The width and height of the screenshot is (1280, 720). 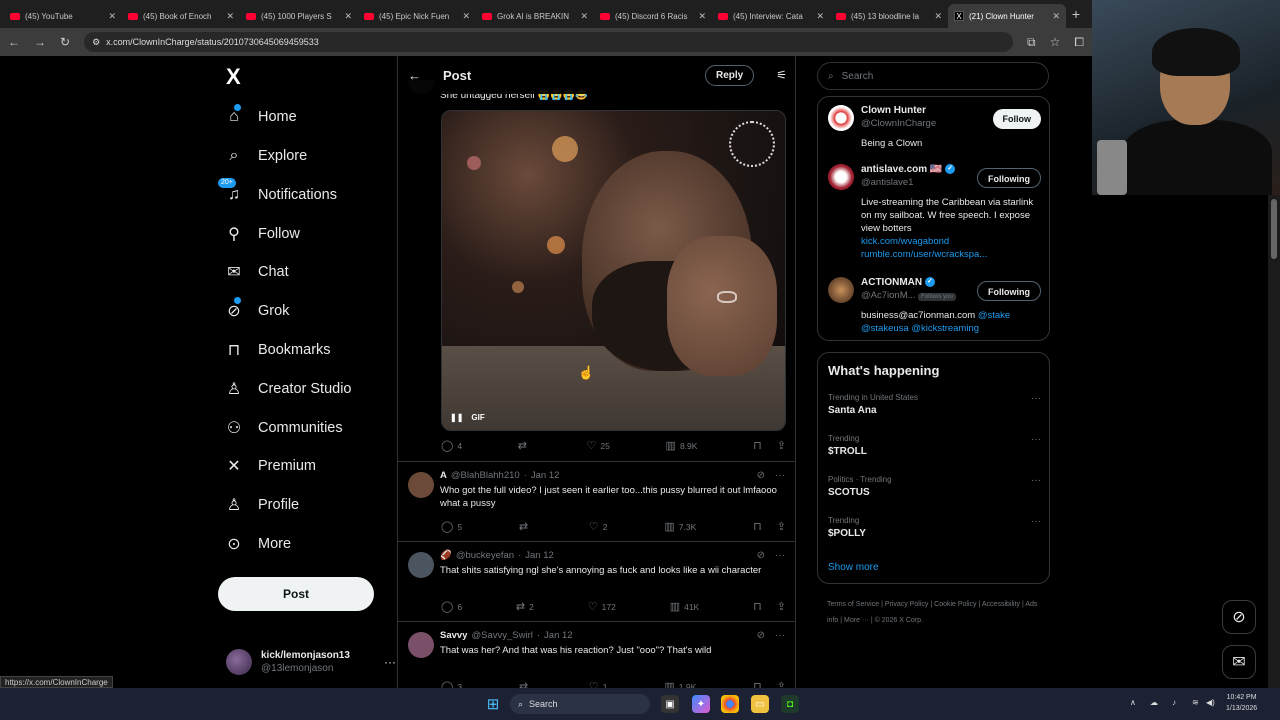 I want to click on browser-tab: (45) Epic Nick Fuen ✕, so click(x=417, y=16).